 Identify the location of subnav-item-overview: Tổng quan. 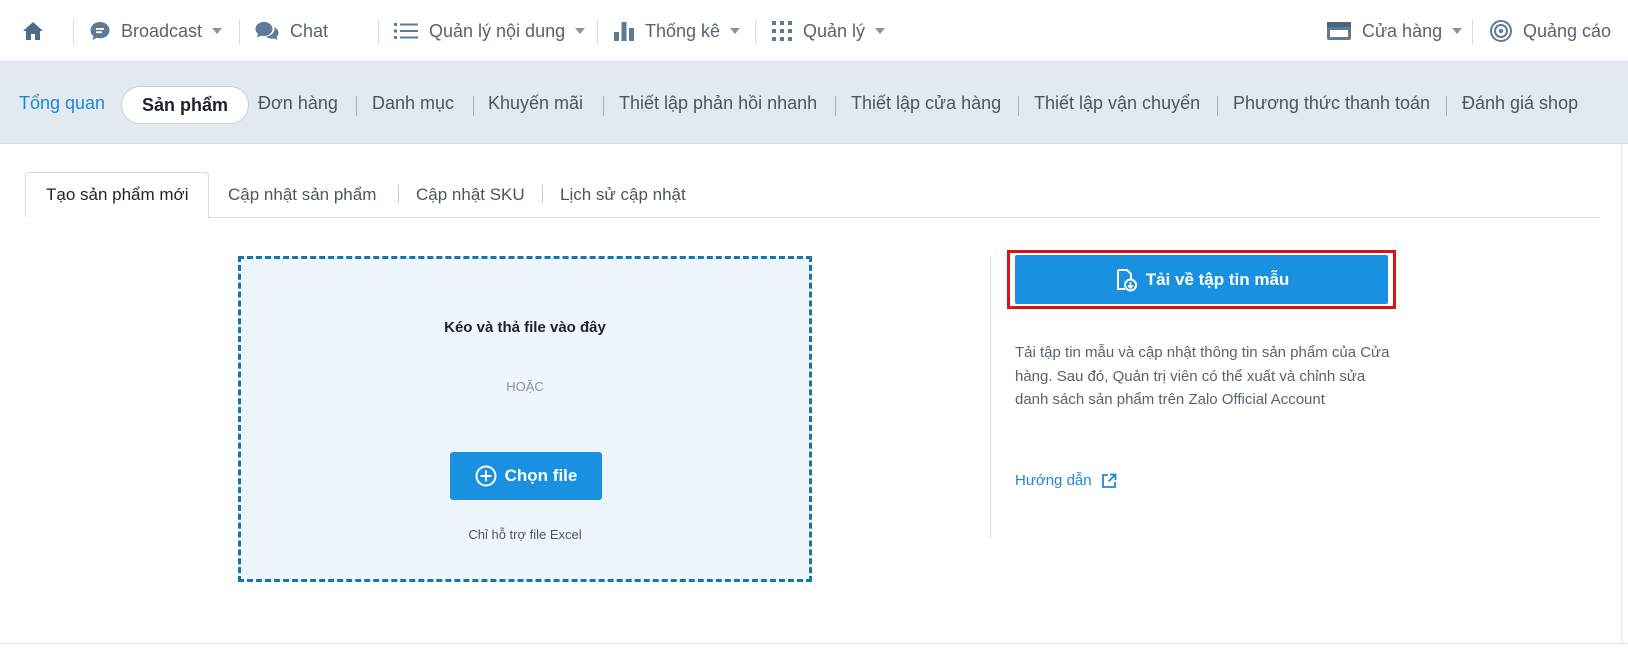
(62, 103).